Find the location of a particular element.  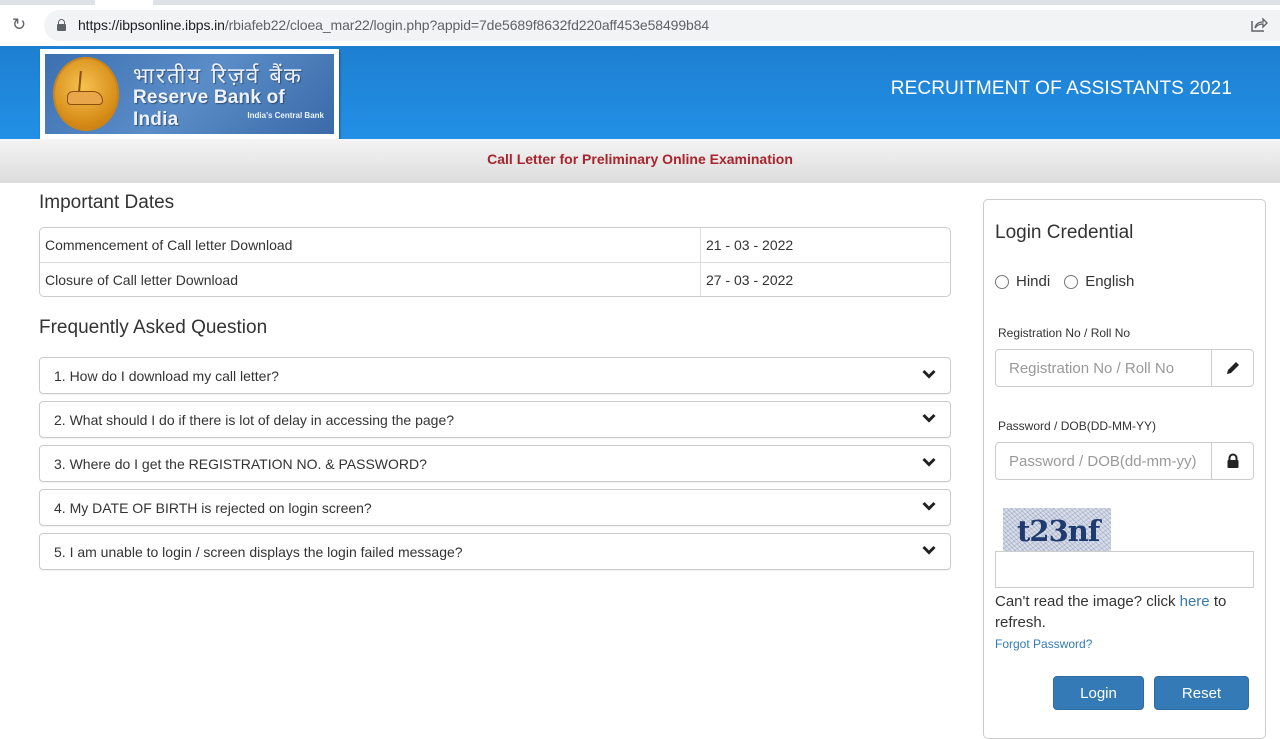

logo-hindi-text: भारतीय रिज़र्व बैंक is located at coordinates (218, 76).